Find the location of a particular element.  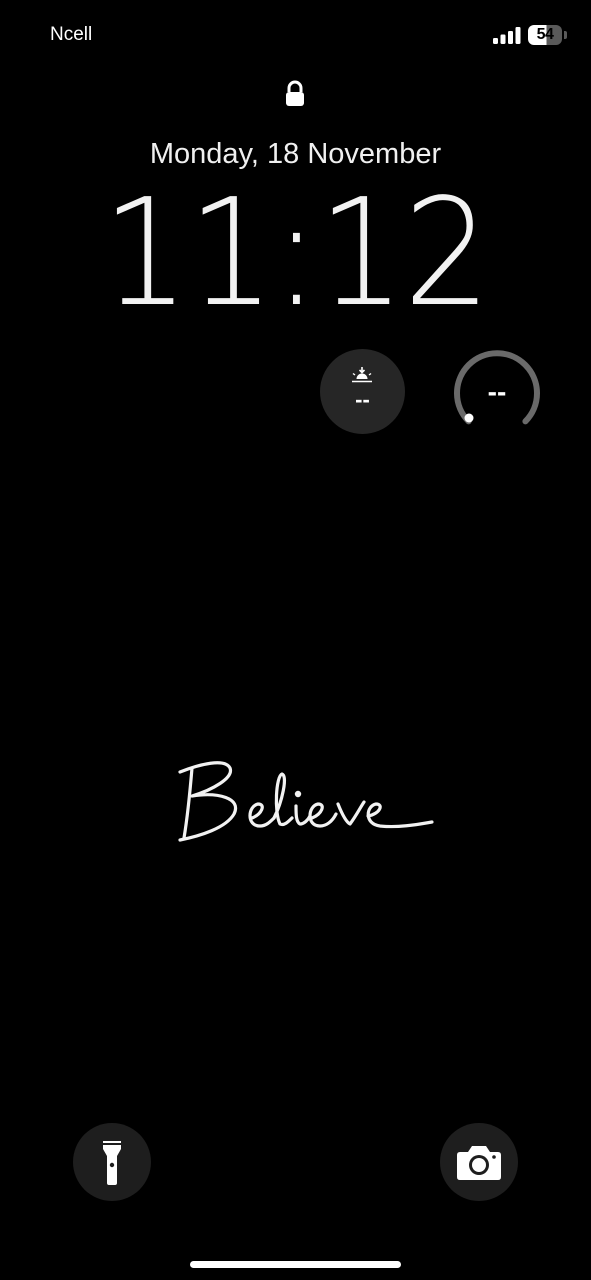

sunset-widget: -- is located at coordinates (362, 391).